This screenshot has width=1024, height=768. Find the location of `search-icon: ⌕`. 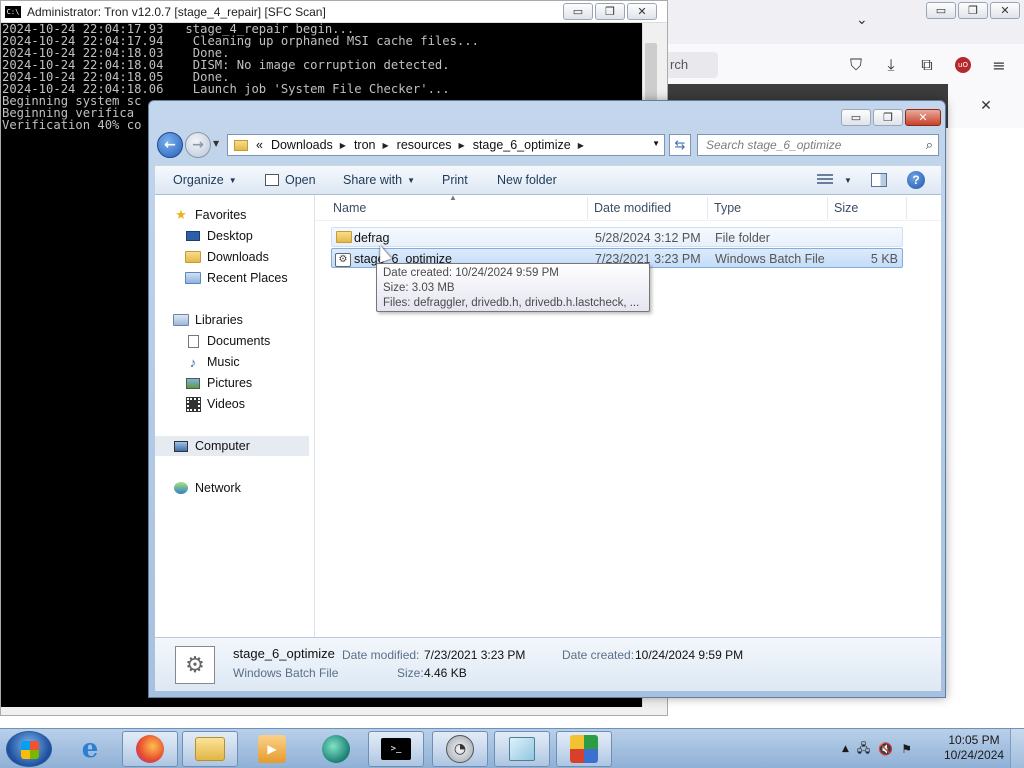

search-icon: ⌕ is located at coordinates (929, 145).